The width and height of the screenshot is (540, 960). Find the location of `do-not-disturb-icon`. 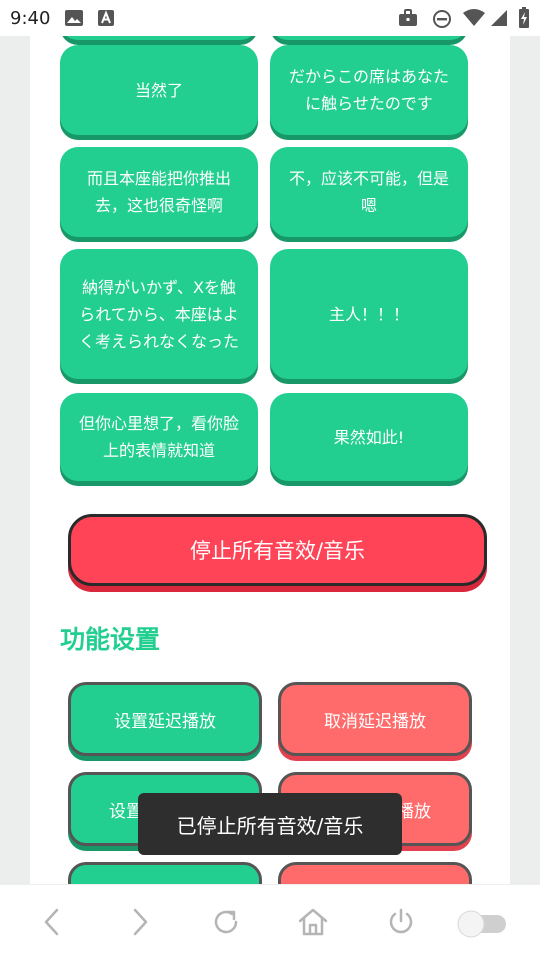

do-not-disturb-icon is located at coordinates (442, 19).